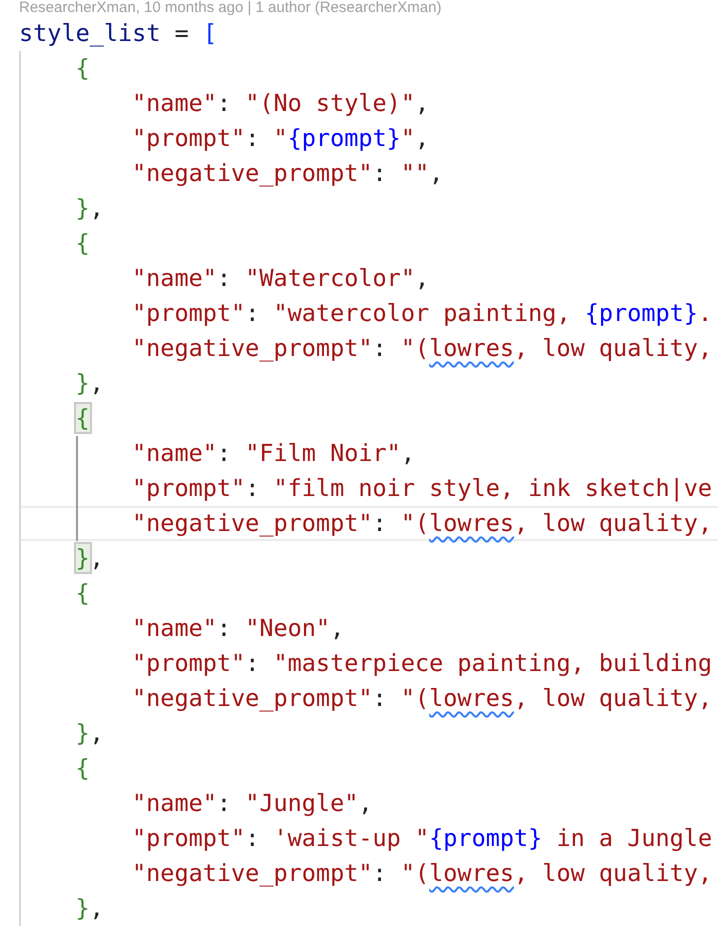  Describe the element at coordinates (422, 838) in the screenshot. I see `code-line: "prompt": 'waist-up "{prompt} in a Jungle` at that location.